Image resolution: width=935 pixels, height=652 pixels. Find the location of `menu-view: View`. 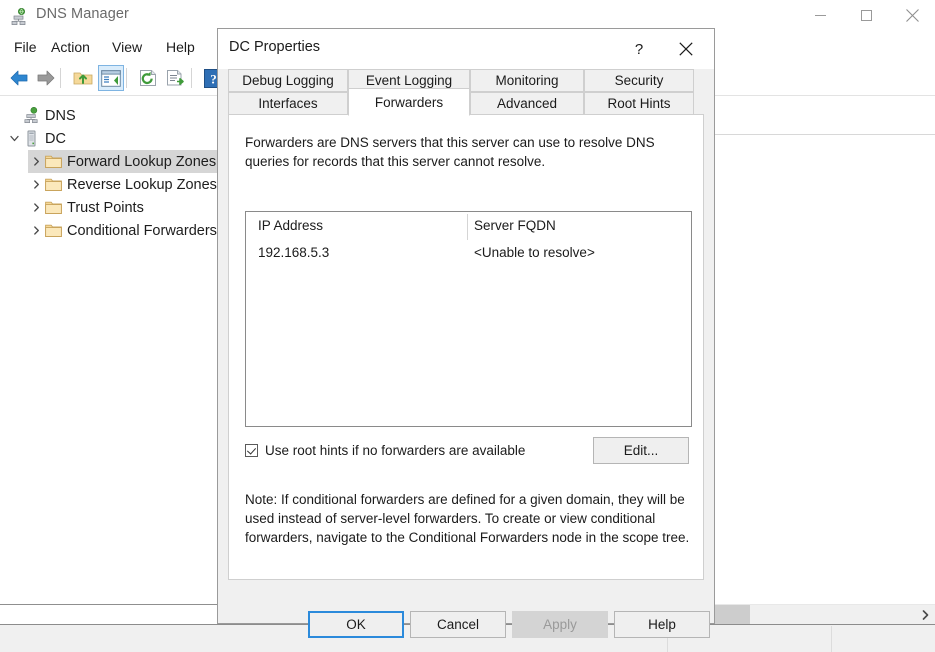

menu-view: View is located at coordinates (127, 47).